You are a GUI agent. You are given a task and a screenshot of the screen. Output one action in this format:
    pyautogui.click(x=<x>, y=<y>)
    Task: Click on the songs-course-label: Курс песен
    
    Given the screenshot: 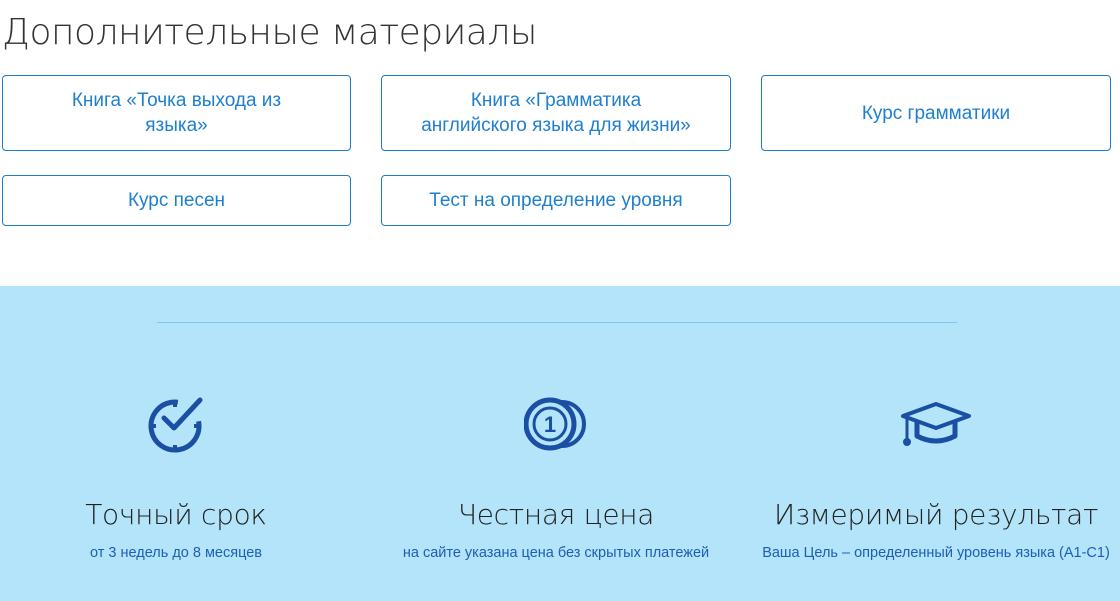 What is the action you would take?
    pyautogui.click(x=176, y=200)
    